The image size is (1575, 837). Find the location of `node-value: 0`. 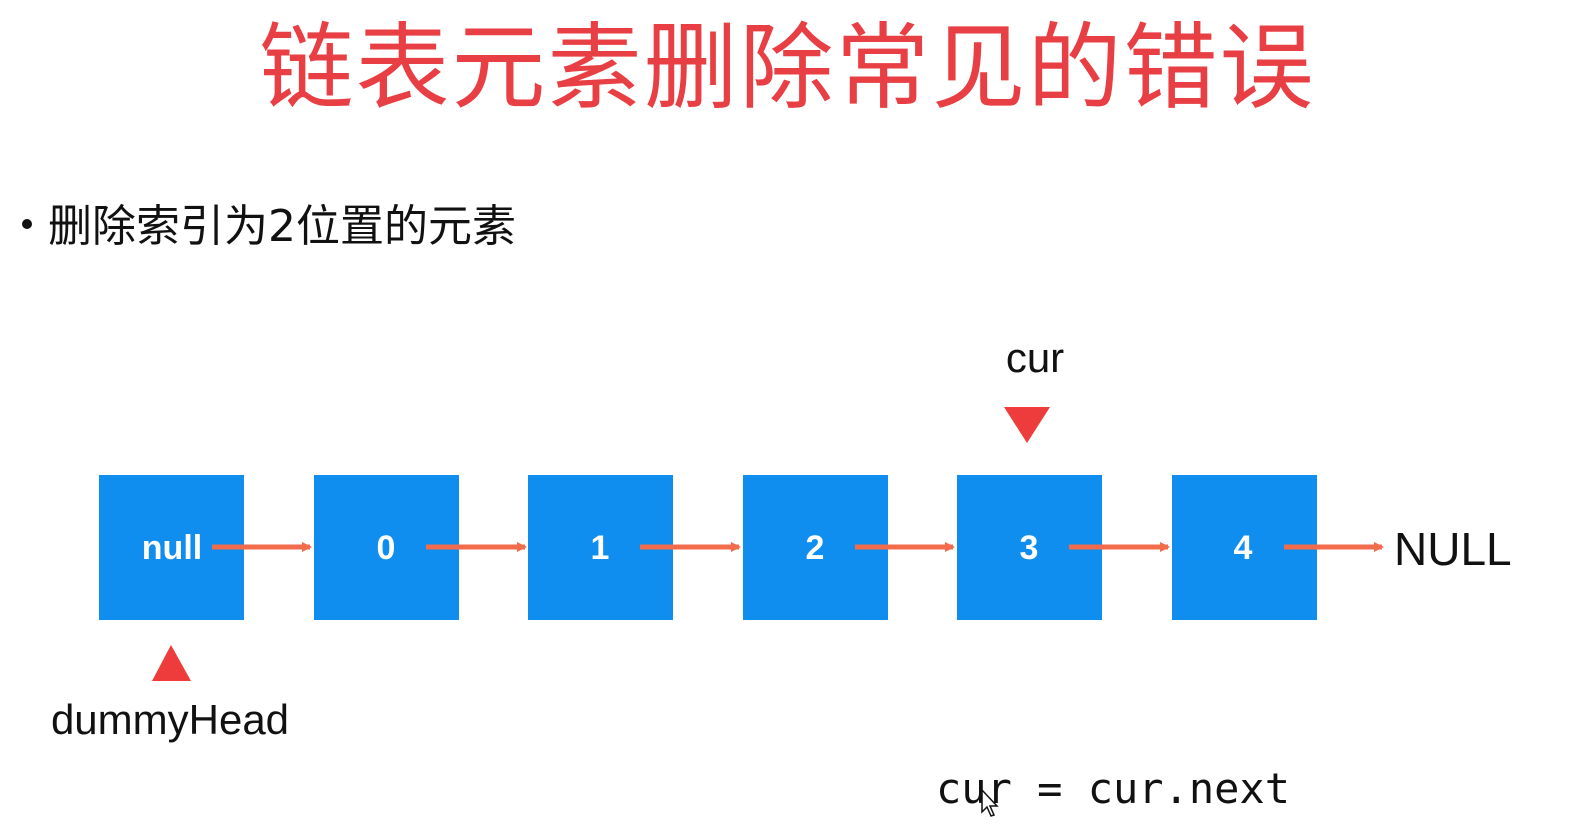

node-value: 0 is located at coordinates (386, 548).